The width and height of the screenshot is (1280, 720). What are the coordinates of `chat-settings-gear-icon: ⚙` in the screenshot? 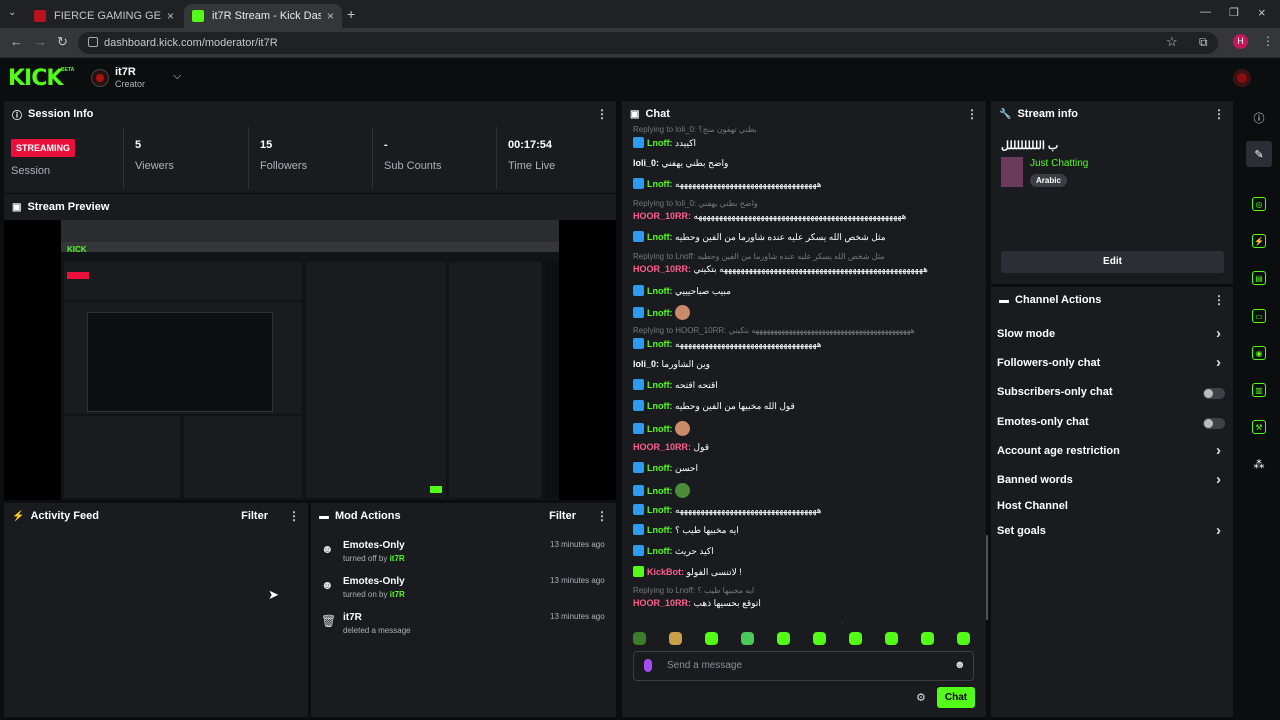 It's located at (921, 697).